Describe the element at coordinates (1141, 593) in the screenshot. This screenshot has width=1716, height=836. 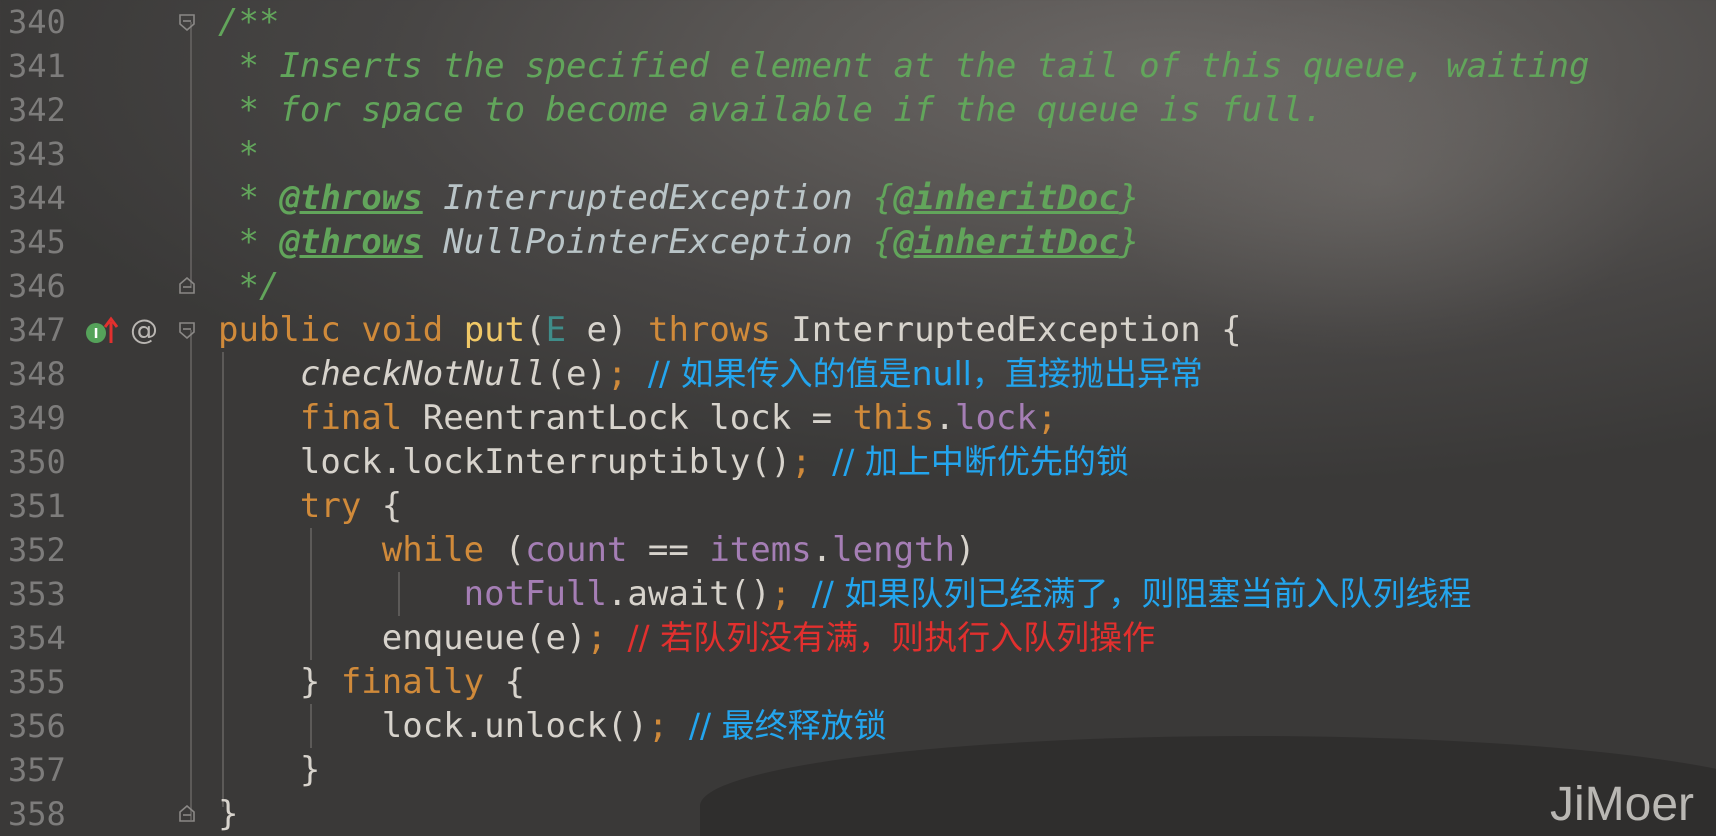
I see `annotation-comment: // 如果队列已经满了，则阻塞当前入队列线程` at that location.